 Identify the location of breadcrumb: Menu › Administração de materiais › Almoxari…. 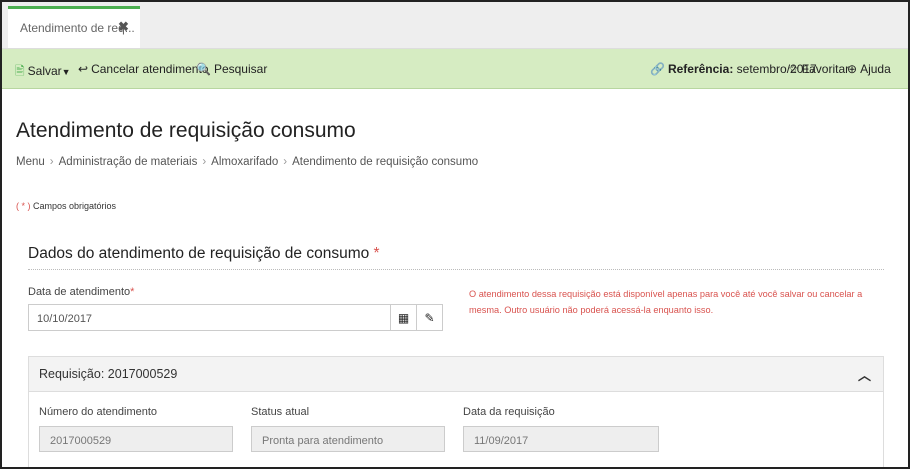
(247, 162).